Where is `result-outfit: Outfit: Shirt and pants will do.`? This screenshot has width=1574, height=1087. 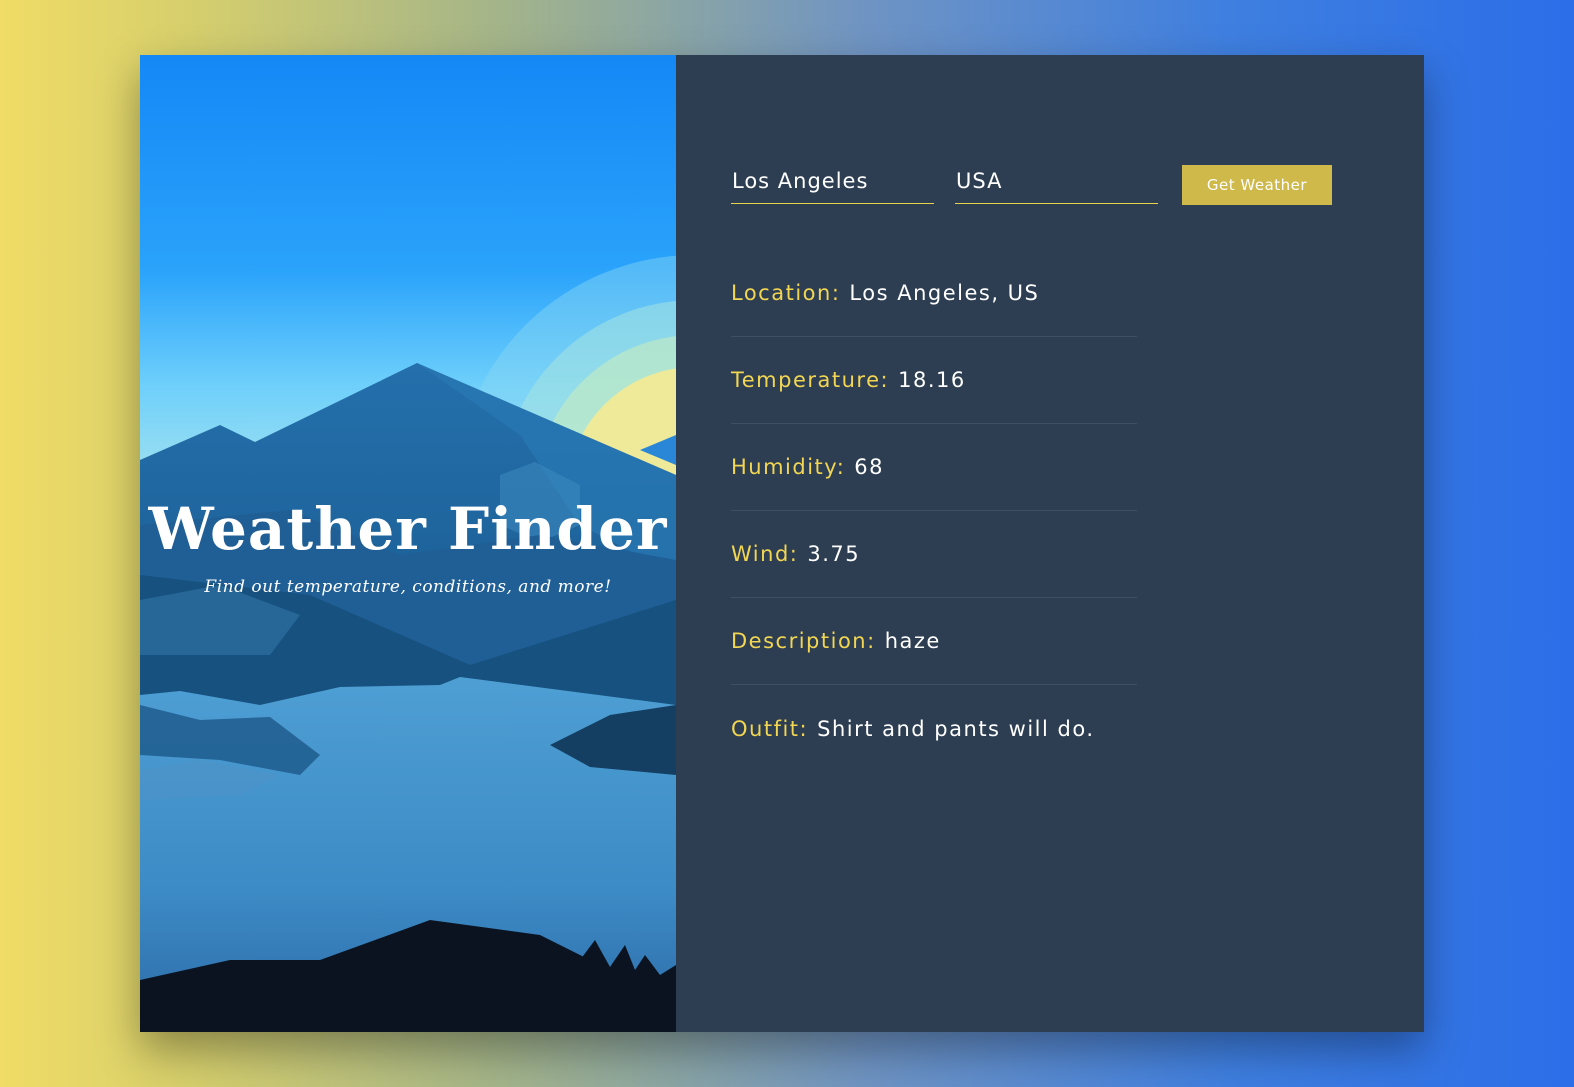 result-outfit: Outfit: Shirt and pants will do. is located at coordinates (934, 728).